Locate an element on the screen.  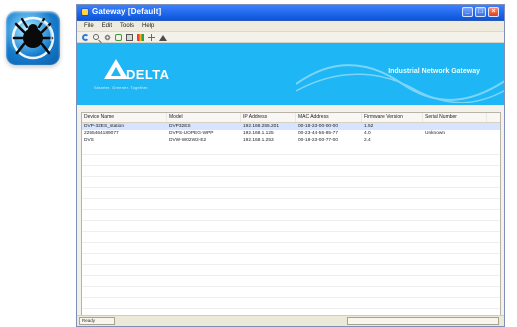
column-serial-number: Serial Number is located at coordinates (455, 117).